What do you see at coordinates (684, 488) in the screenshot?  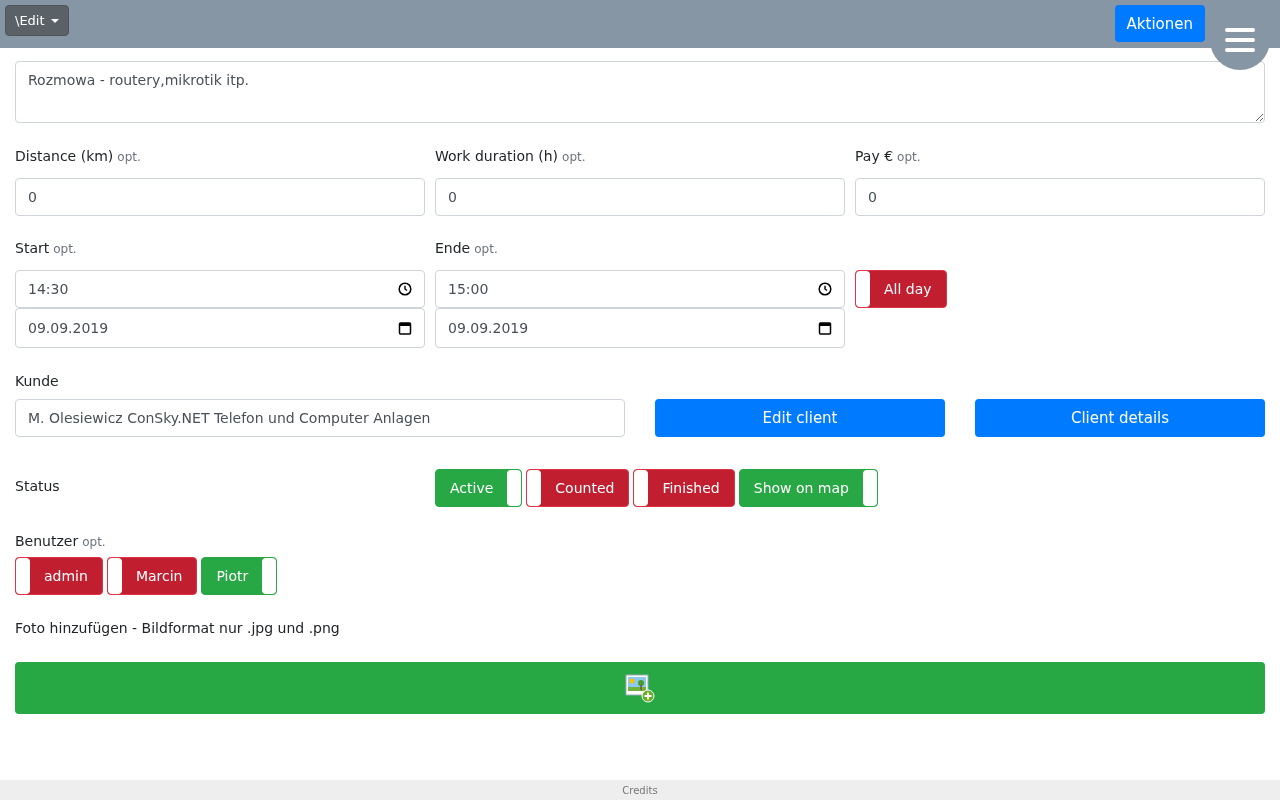 I see `toggle-switch: Finished` at bounding box center [684, 488].